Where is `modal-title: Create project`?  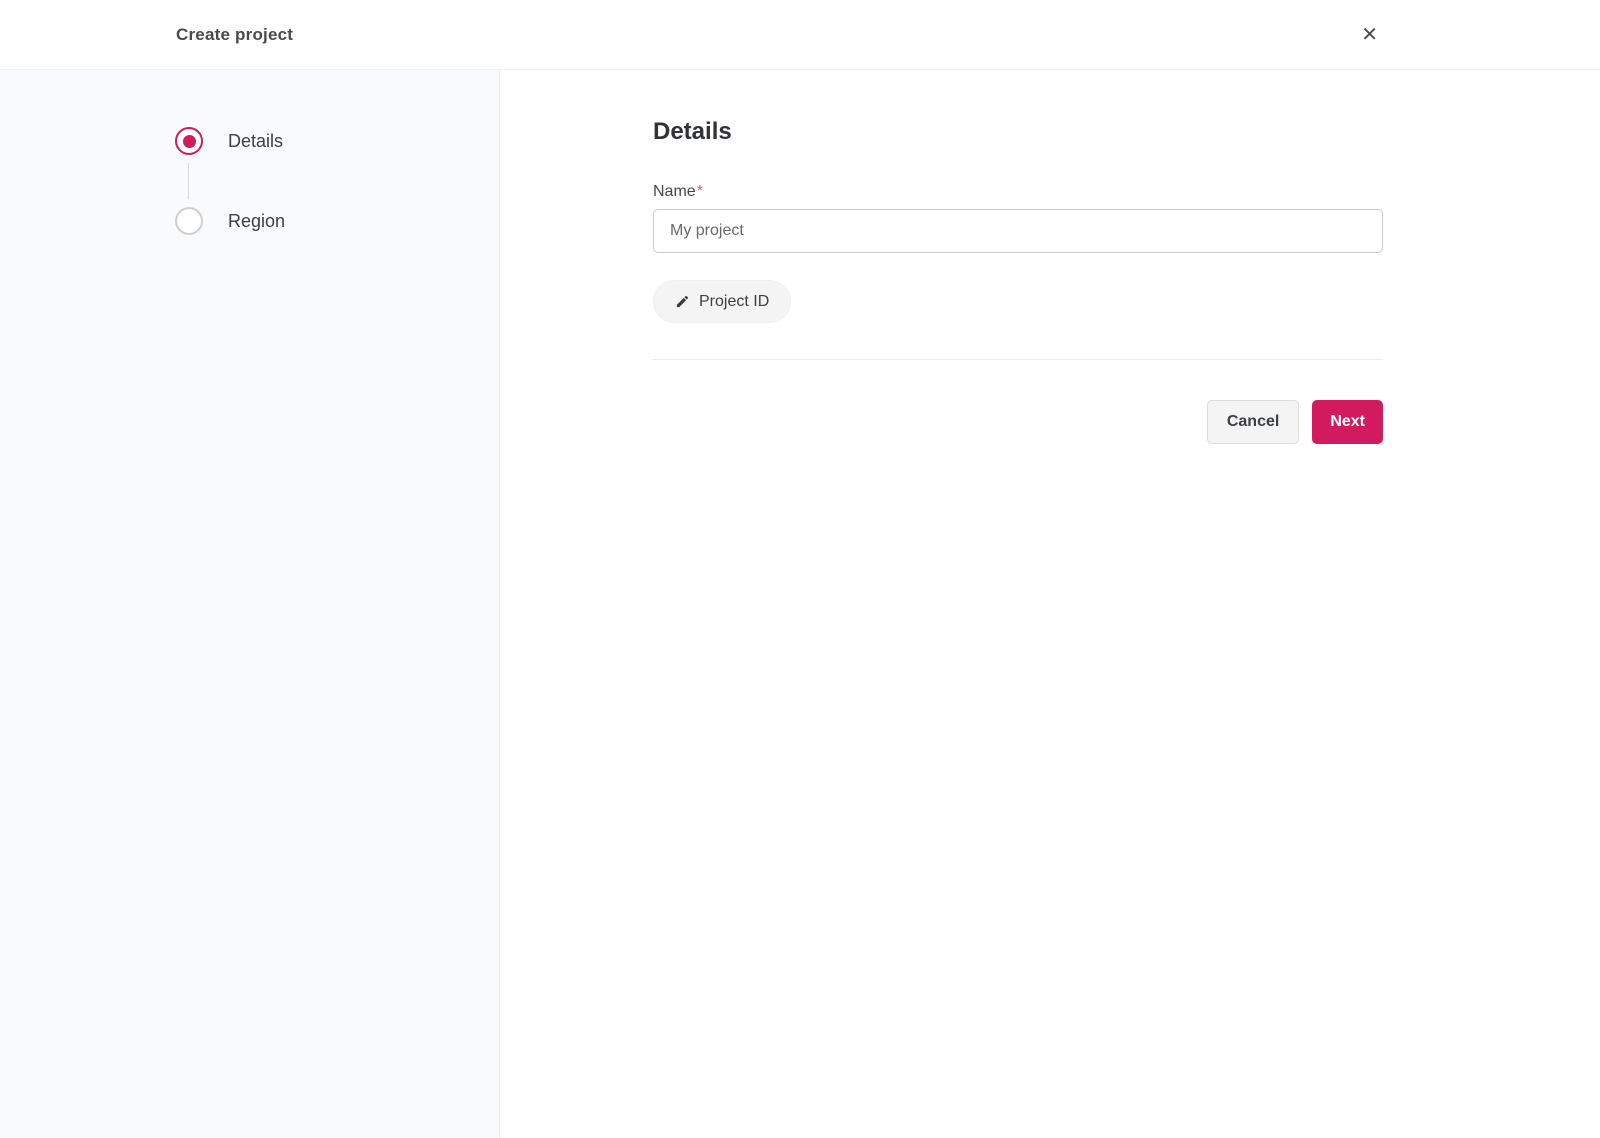
modal-title: Create project is located at coordinates (235, 34).